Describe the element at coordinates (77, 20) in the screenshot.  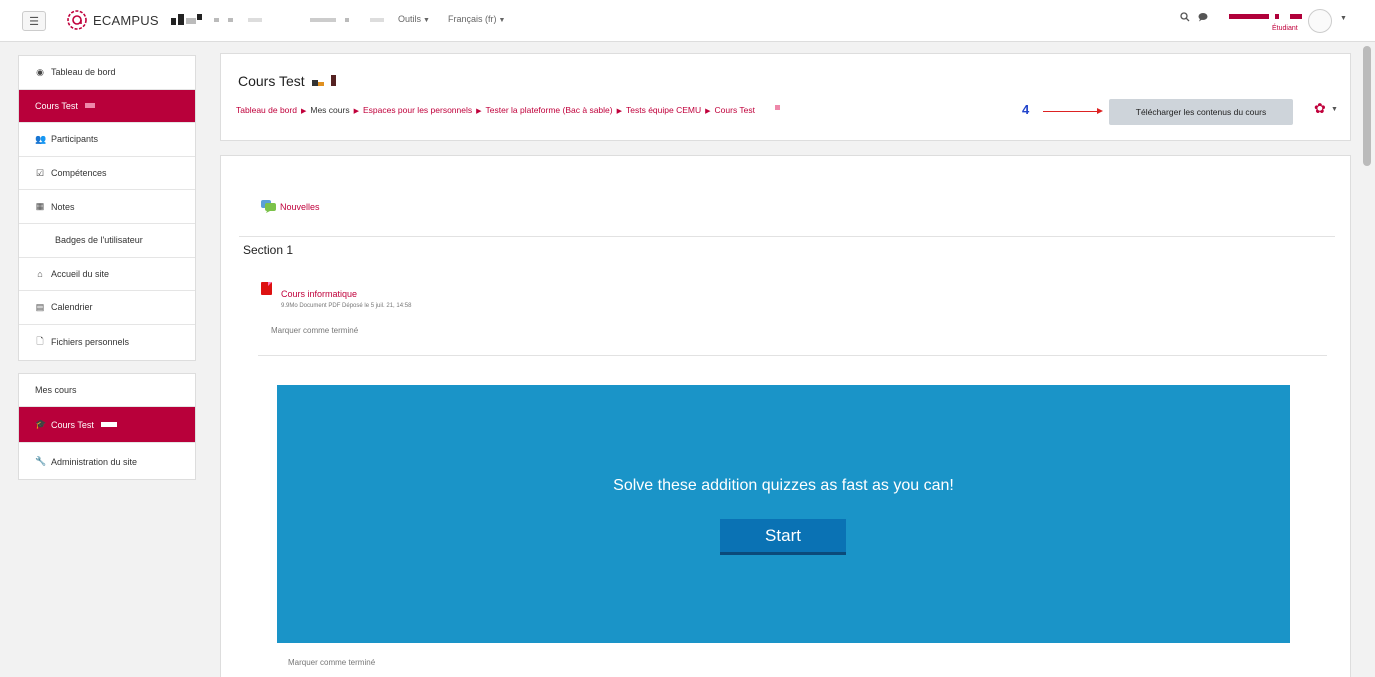
I see `ecampus-logo-icon` at that location.